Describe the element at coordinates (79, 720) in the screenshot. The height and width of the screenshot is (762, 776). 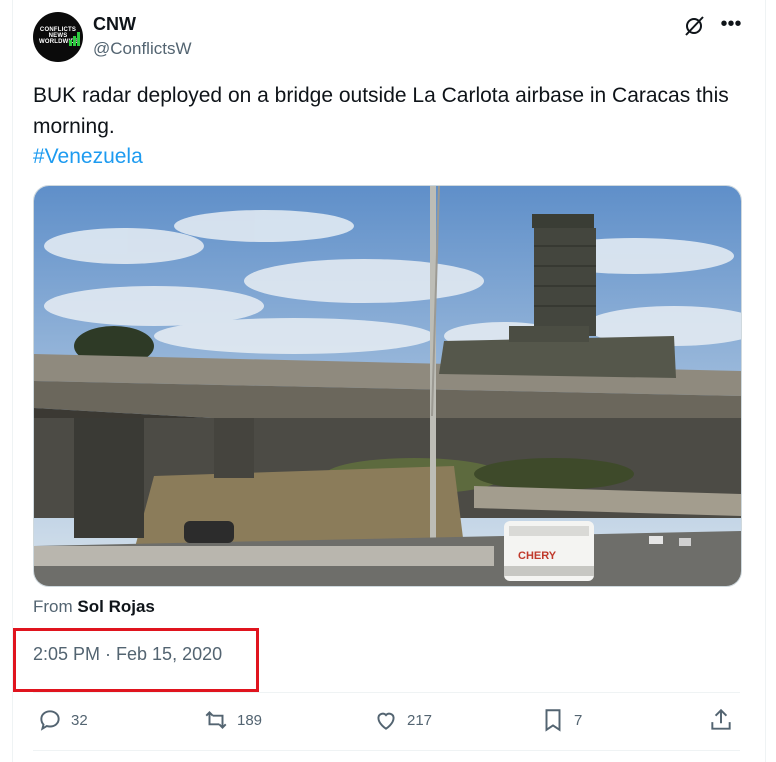
I see `reply-count: 32` at that location.